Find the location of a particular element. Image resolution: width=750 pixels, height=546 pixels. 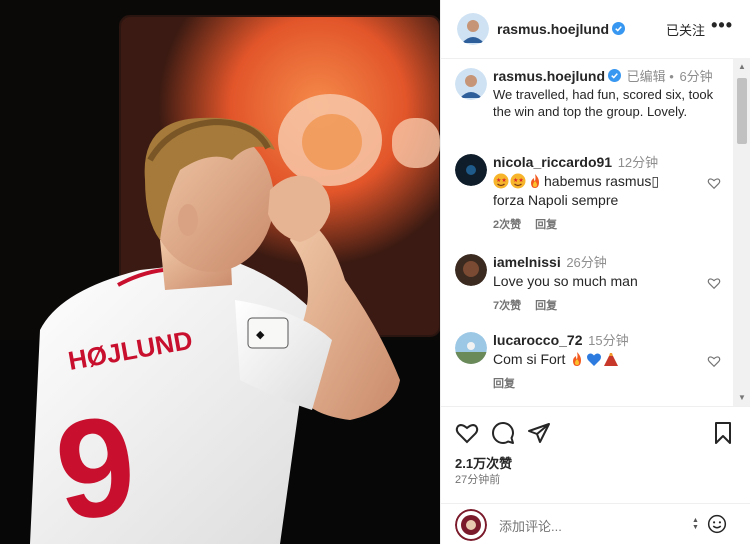

more-options-icon: ••• is located at coordinates (722, 25).